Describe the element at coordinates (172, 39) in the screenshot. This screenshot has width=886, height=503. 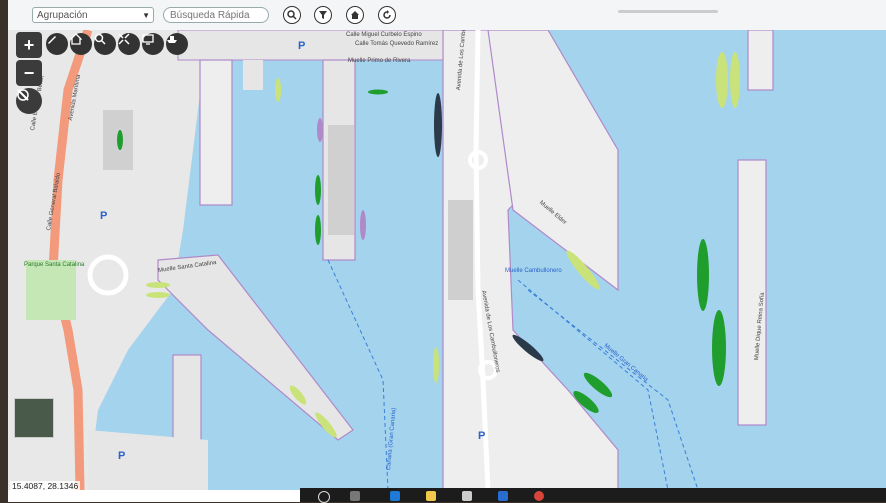
I see `ship-icon` at that location.